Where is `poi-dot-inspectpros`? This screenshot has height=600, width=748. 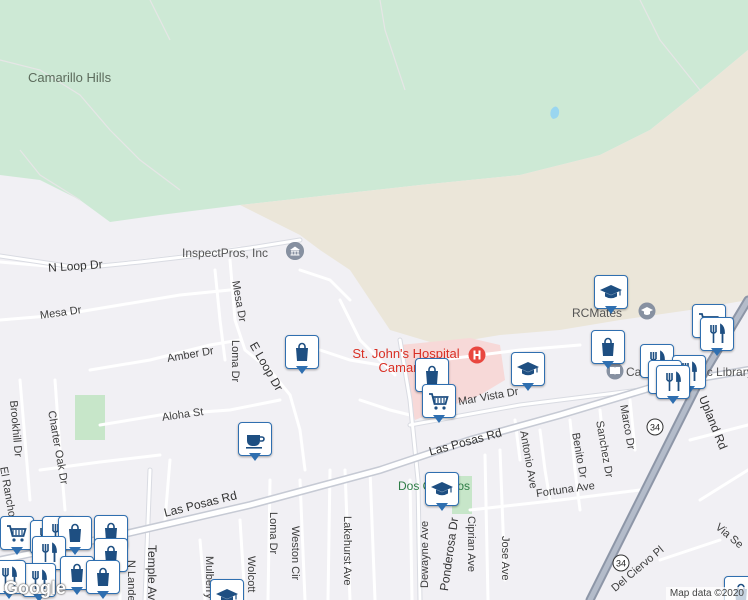 poi-dot-inspectpros is located at coordinates (295, 251).